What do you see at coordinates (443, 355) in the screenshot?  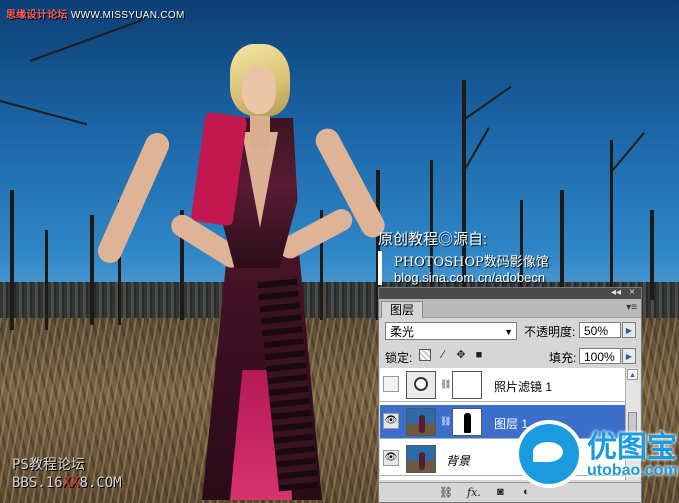 I see `lock-brush-icon: ∕` at bounding box center [443, 355].